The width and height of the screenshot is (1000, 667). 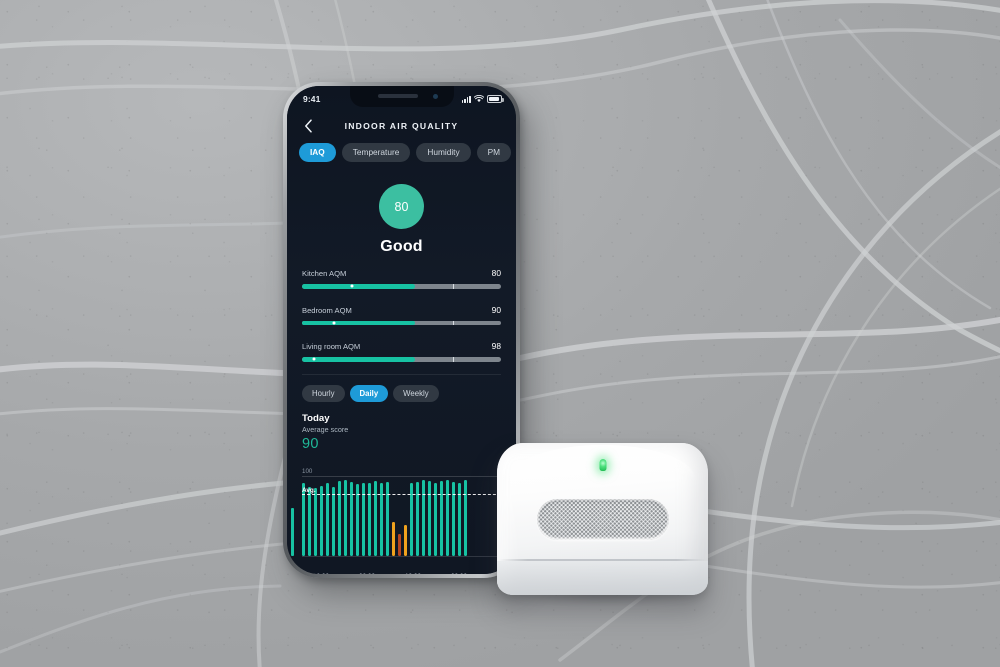 I want to click on chart-avg-line-label: Avg., so click(x=309, y=490).